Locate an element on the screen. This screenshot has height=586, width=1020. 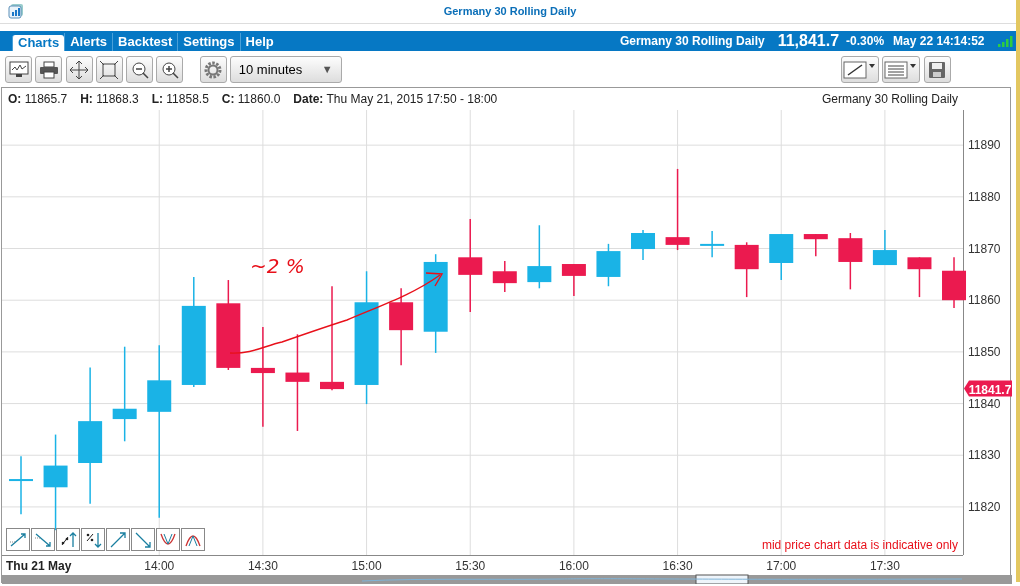
y-axis-label: 11820 is located at coordinates (984, 506).